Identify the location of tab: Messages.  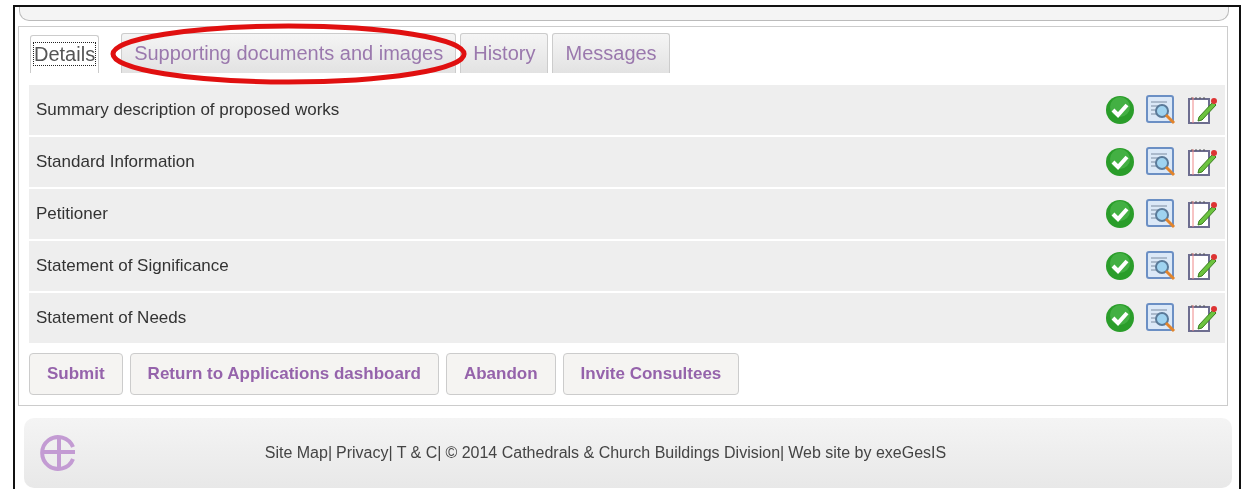
(611, 53).